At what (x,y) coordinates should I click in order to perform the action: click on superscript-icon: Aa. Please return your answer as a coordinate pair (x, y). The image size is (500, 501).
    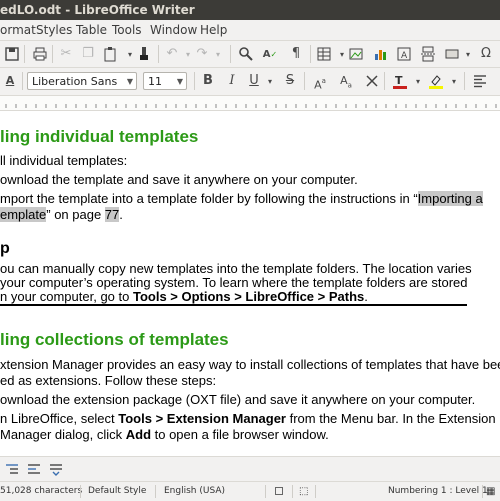
    Looking at the image, I should click on (320, 82).